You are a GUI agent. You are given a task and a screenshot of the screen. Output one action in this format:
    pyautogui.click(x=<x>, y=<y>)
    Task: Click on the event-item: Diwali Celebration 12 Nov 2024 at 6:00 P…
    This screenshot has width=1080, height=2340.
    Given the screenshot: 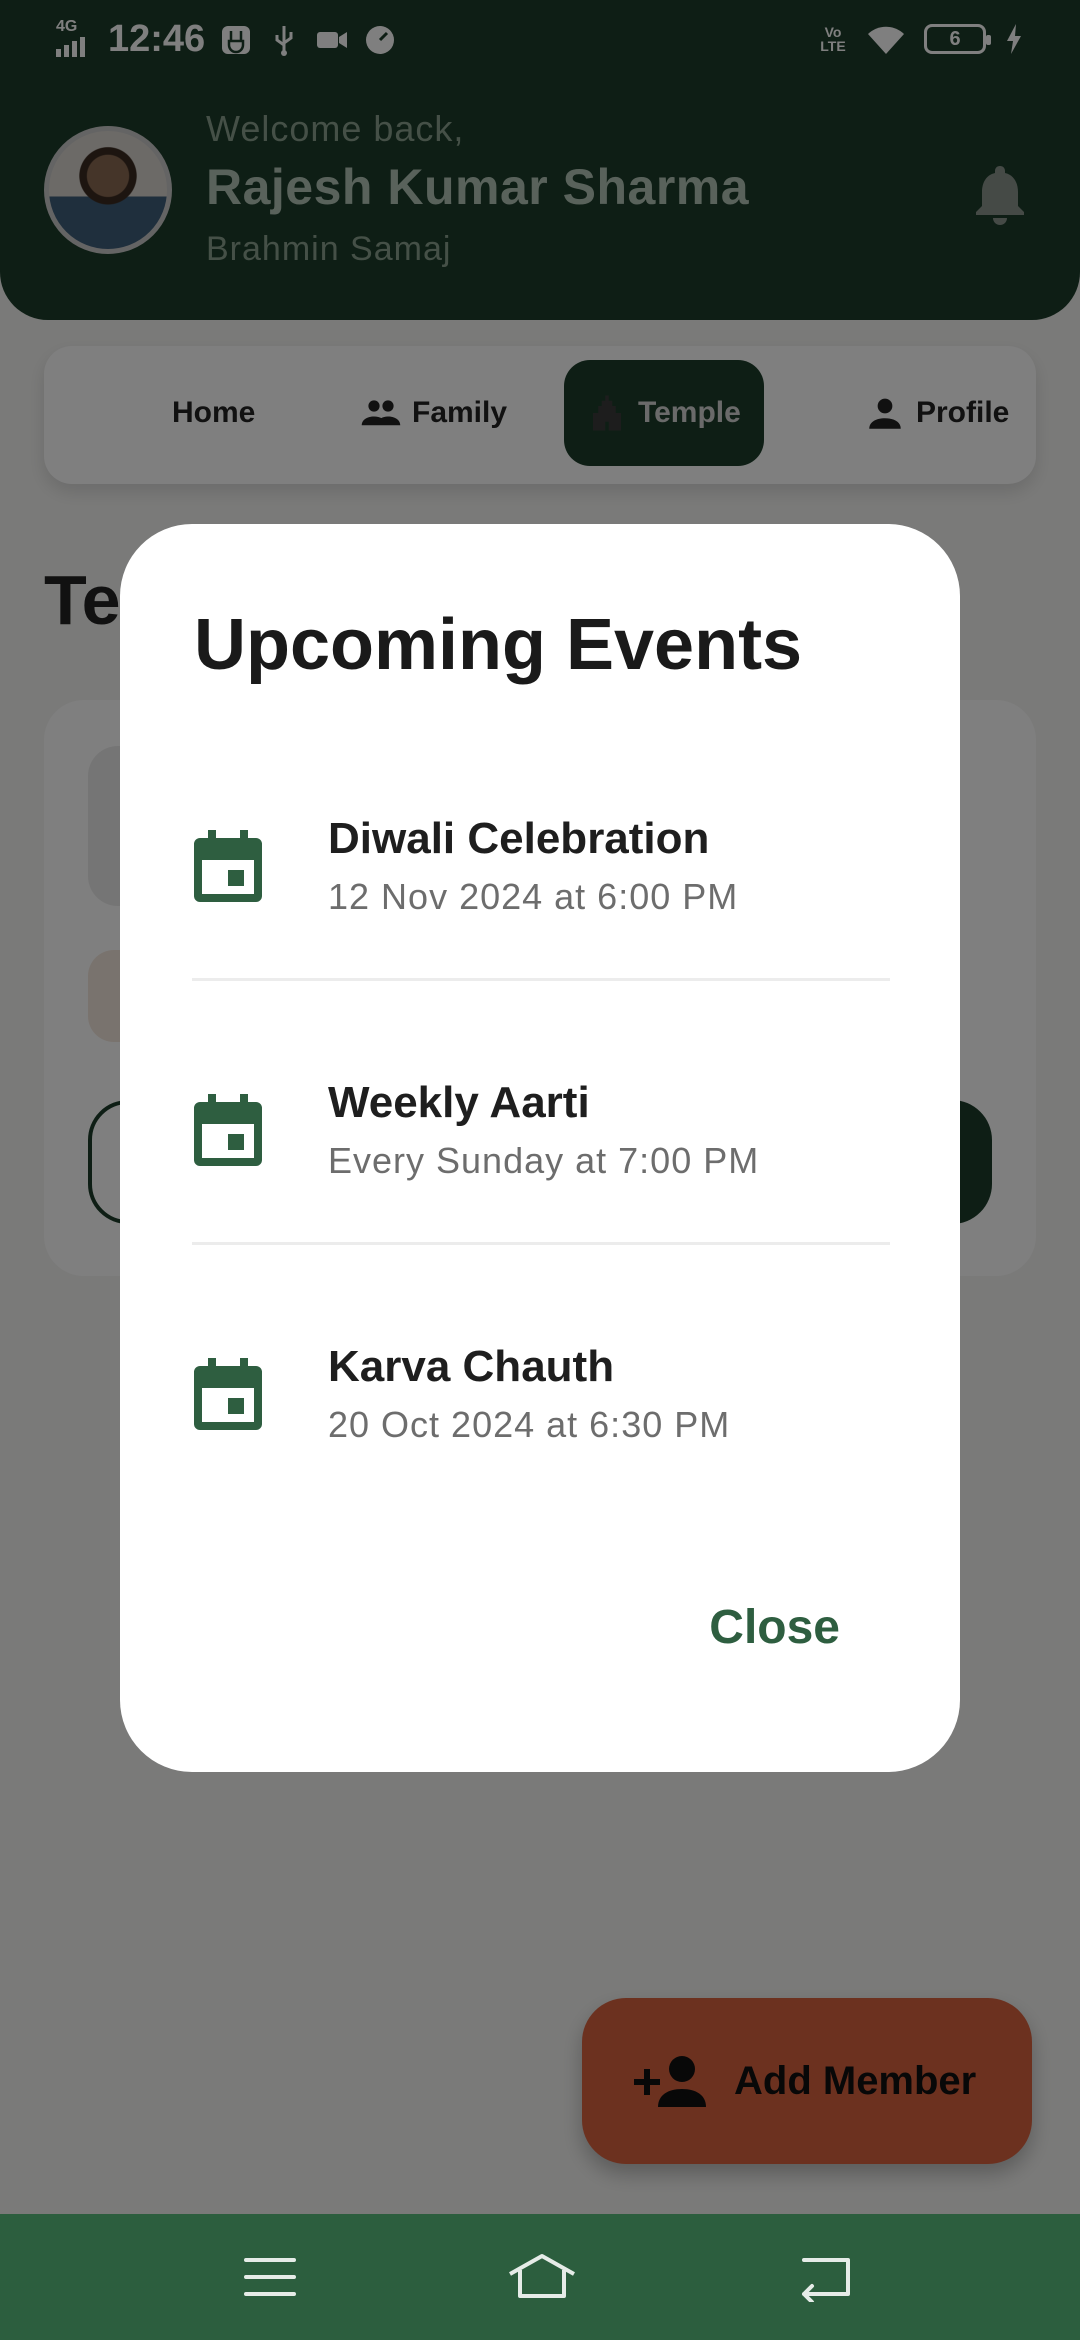 What is the action you would take?
    pyautogui.click(x=542, y=862)
    